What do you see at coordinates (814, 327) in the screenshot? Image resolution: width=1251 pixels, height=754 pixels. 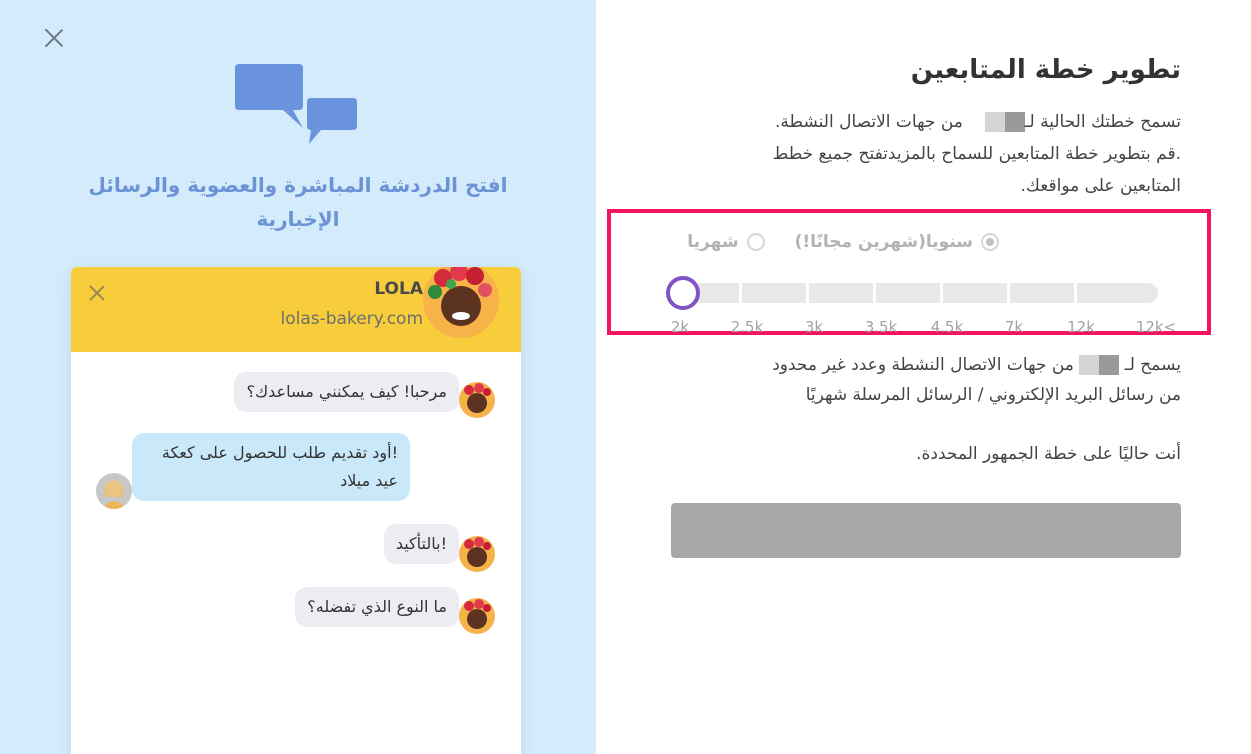 I see `slider-tick-label: 3k` at bounding box center [814, 327].